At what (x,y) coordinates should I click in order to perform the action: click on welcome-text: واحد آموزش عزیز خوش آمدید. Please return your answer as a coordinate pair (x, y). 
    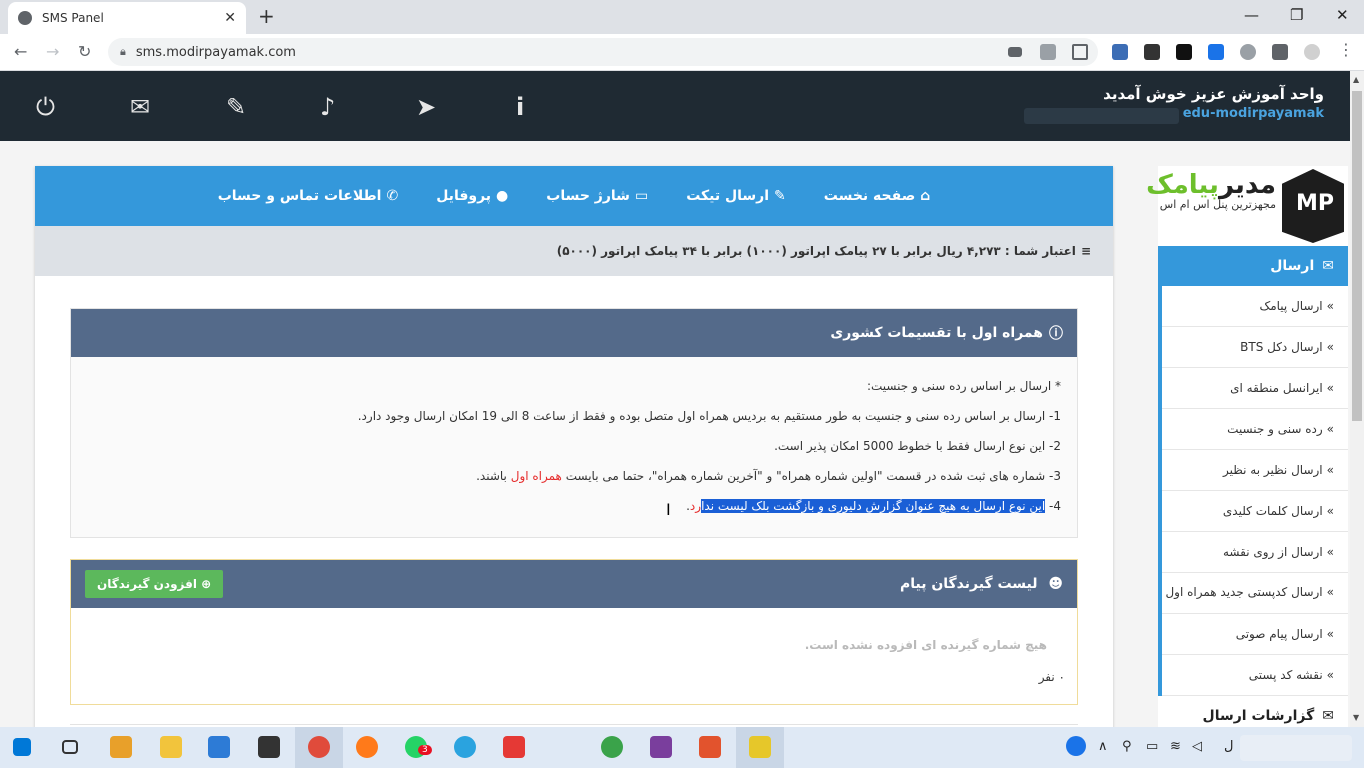
    Looking at the image, I should click on (1213, 94).